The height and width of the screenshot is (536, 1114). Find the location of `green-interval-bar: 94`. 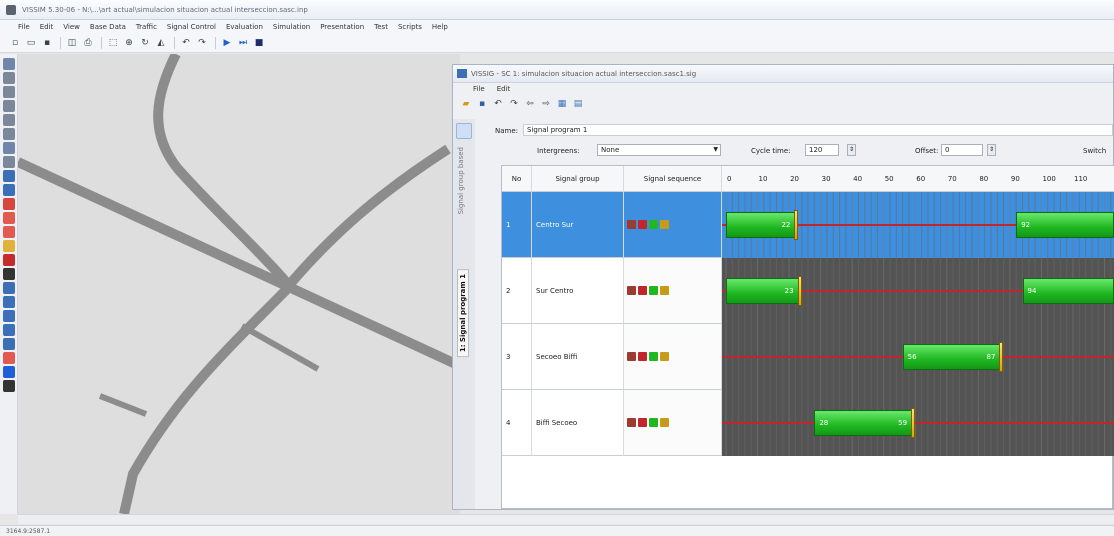

green-interval-bar: 94 is located at coordinates (1068, 291).